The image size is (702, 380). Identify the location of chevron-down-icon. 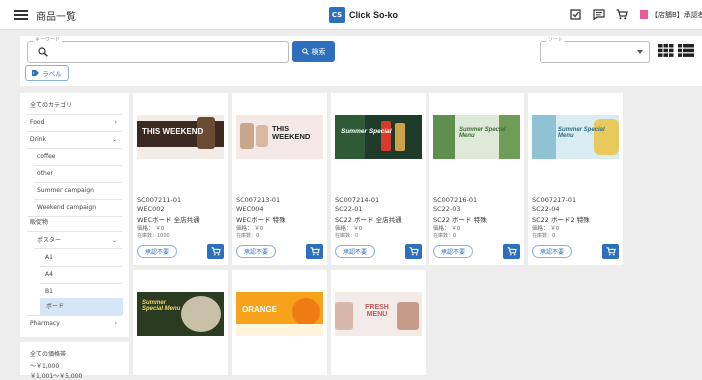
(640, 52).